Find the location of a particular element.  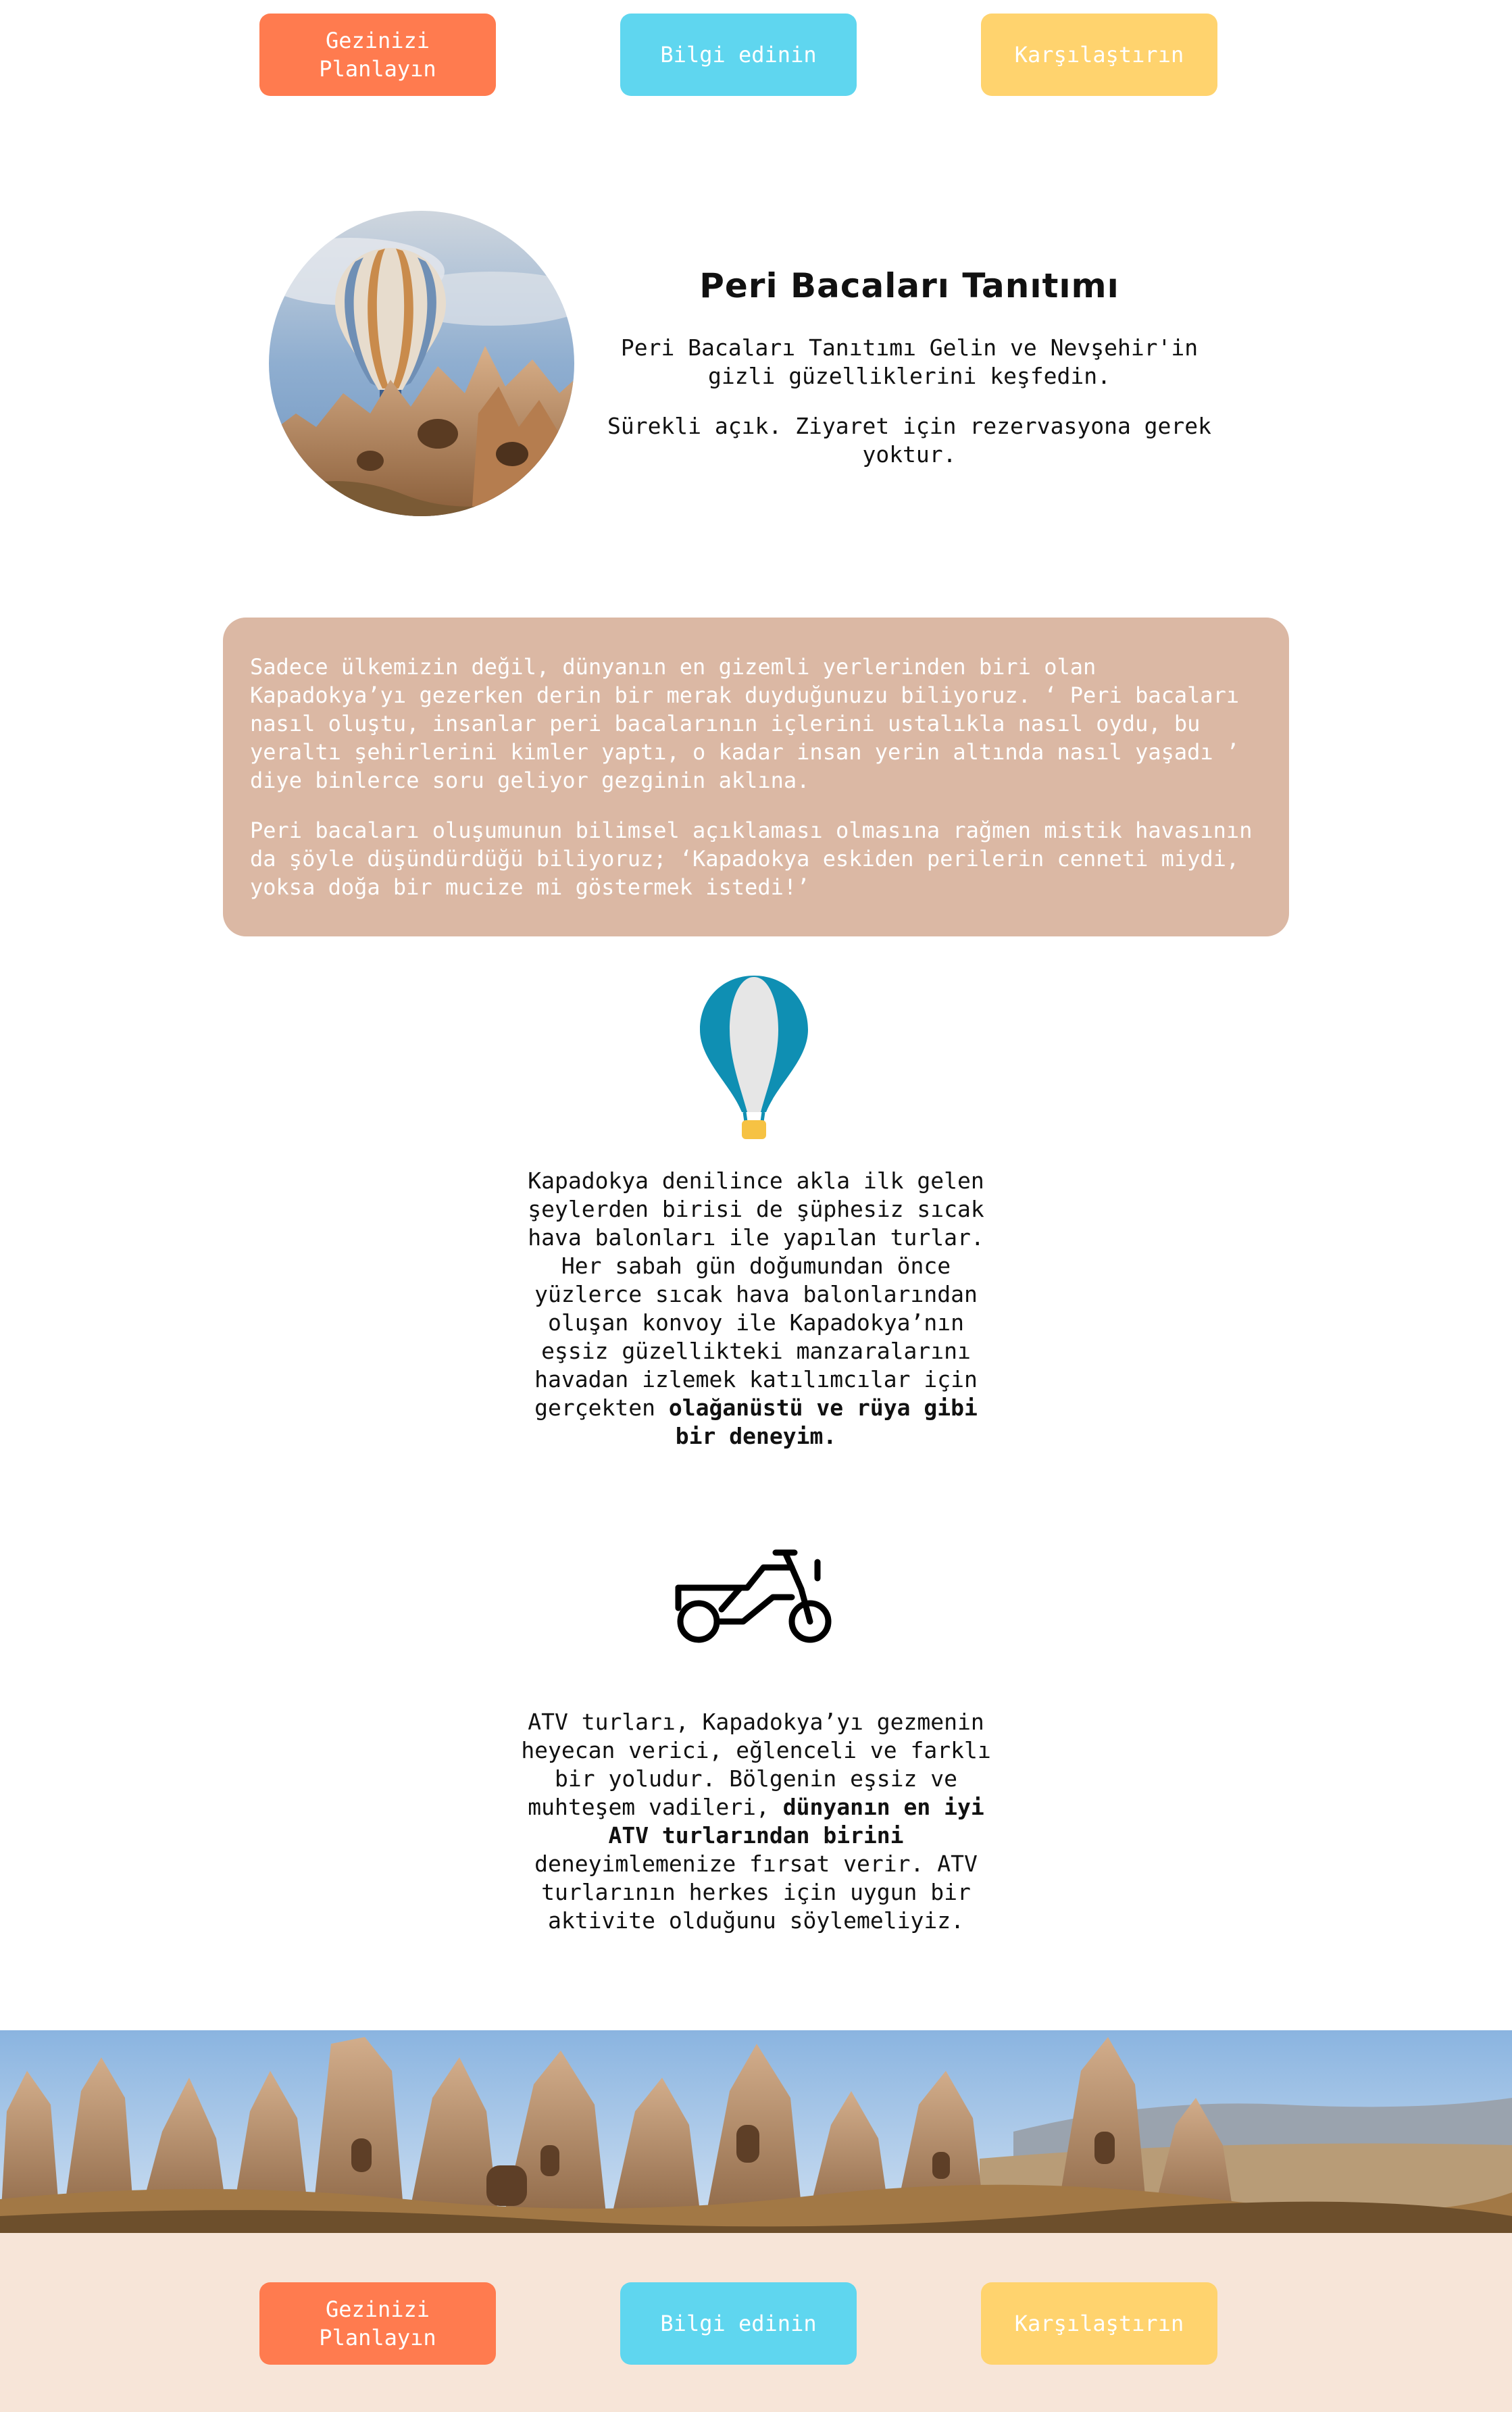

plan-trip-button: Gezinizi Planlayın is located at coordinates (378, 55).